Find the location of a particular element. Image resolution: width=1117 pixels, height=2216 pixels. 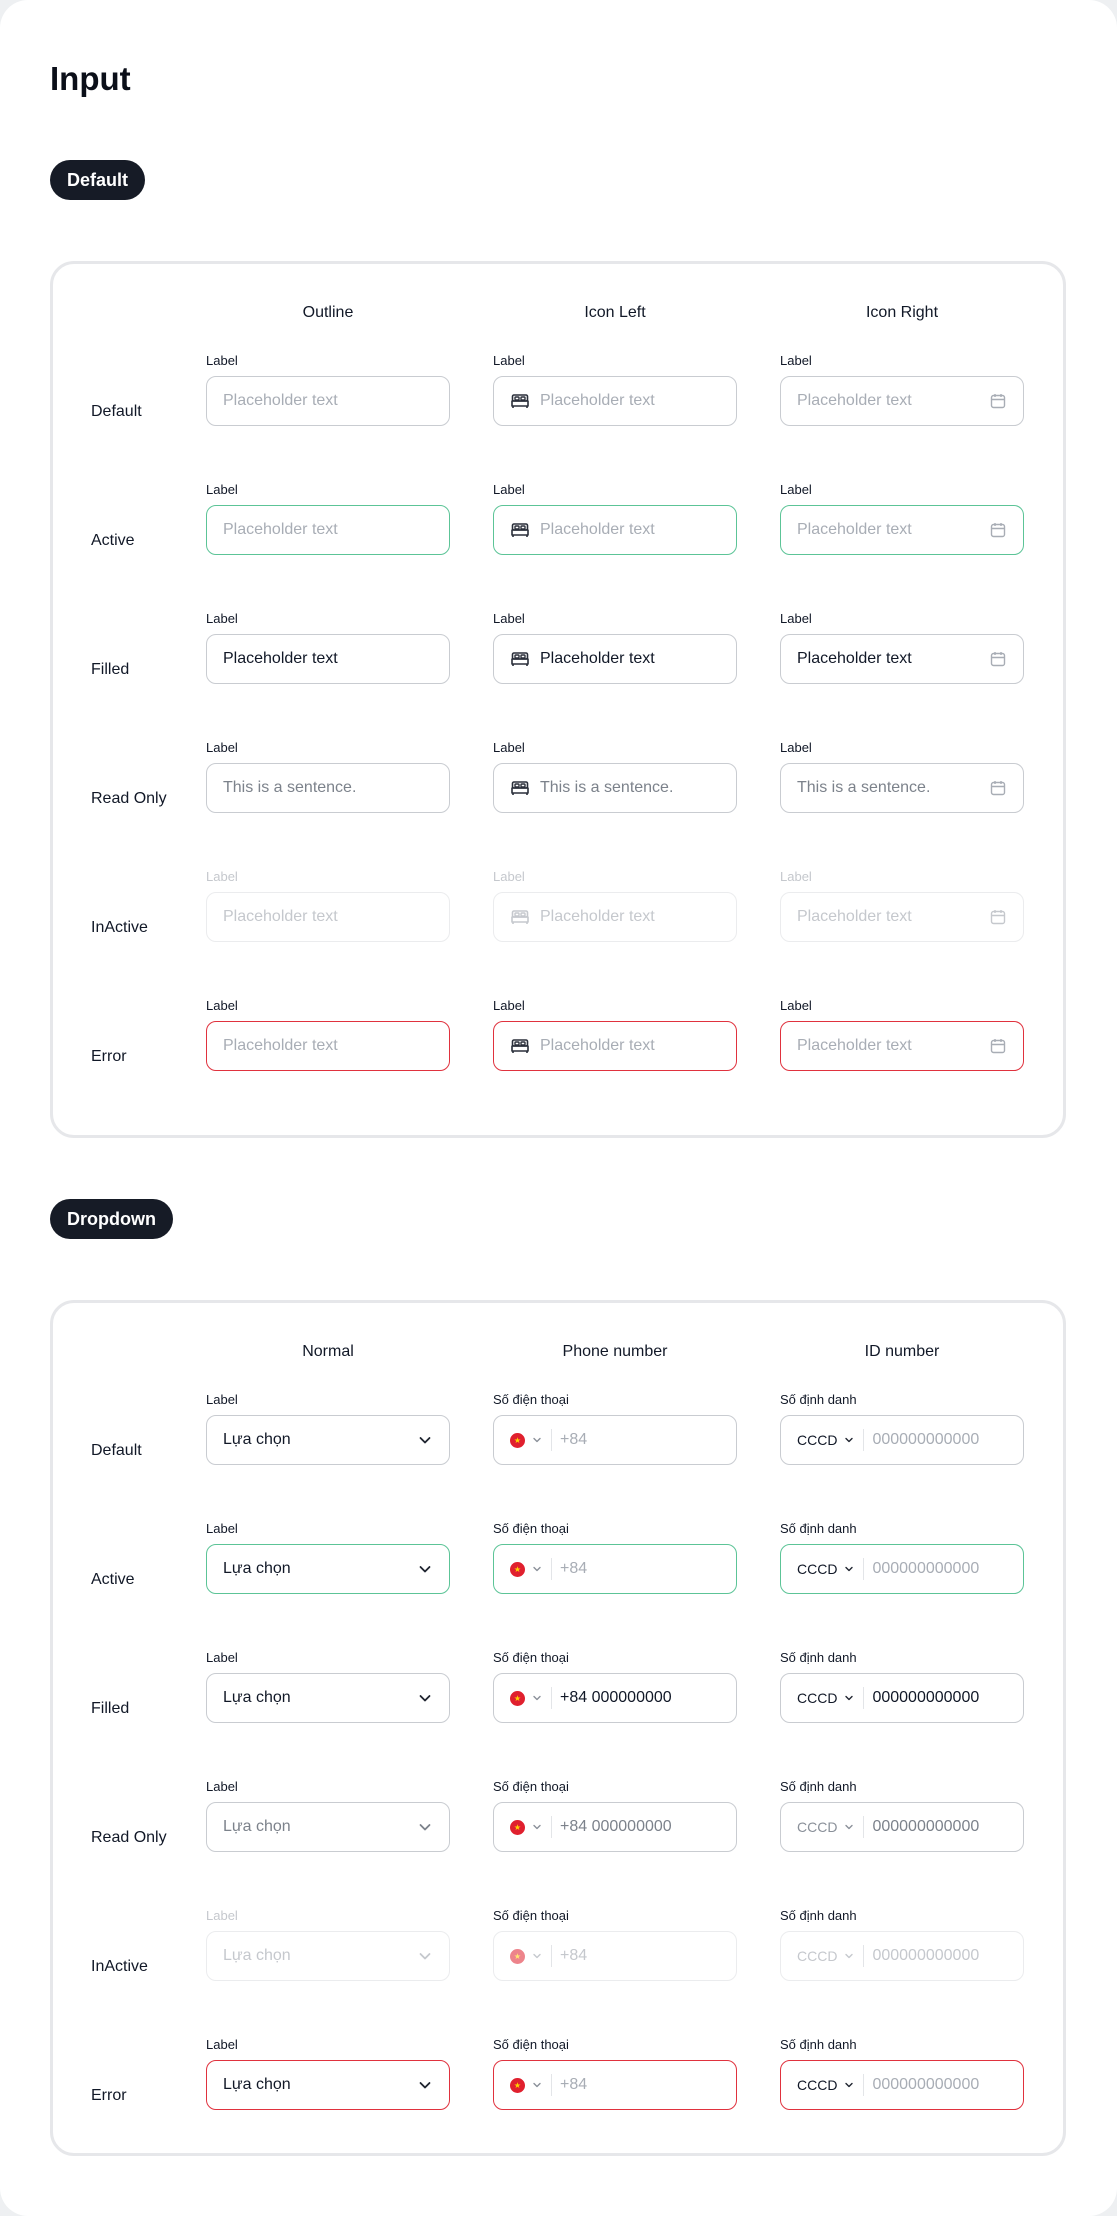

id-number-input-default: CCCD 000000000000 is located at coordinates (902, 1440).